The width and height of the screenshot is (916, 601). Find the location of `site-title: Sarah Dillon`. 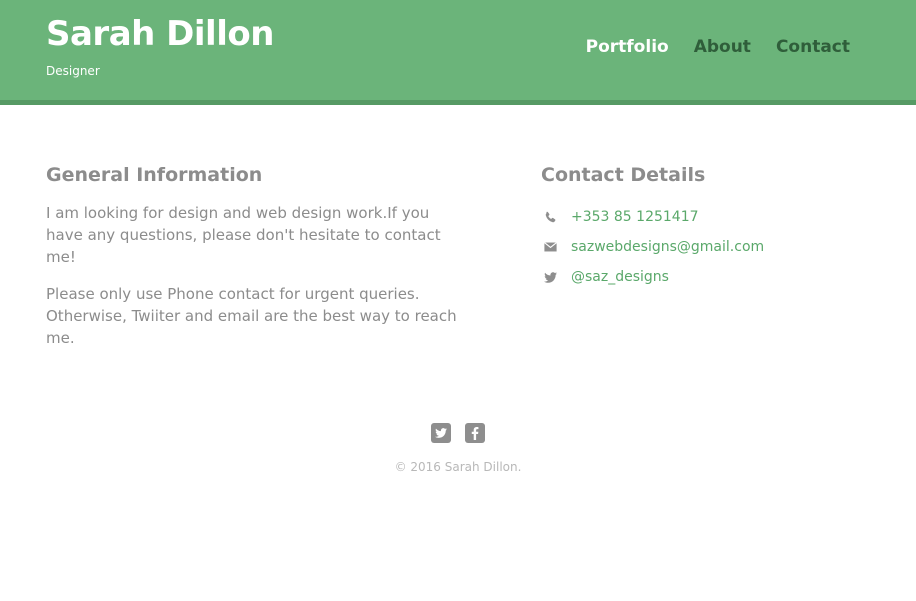

site-title: Sarah Dillon is located at coordinates (160, 34).